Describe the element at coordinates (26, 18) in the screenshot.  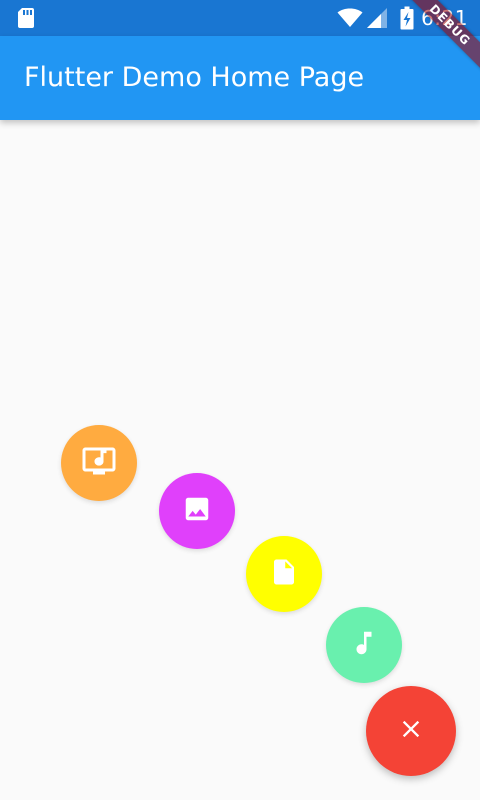
I see `sd-card-icon` at that location.